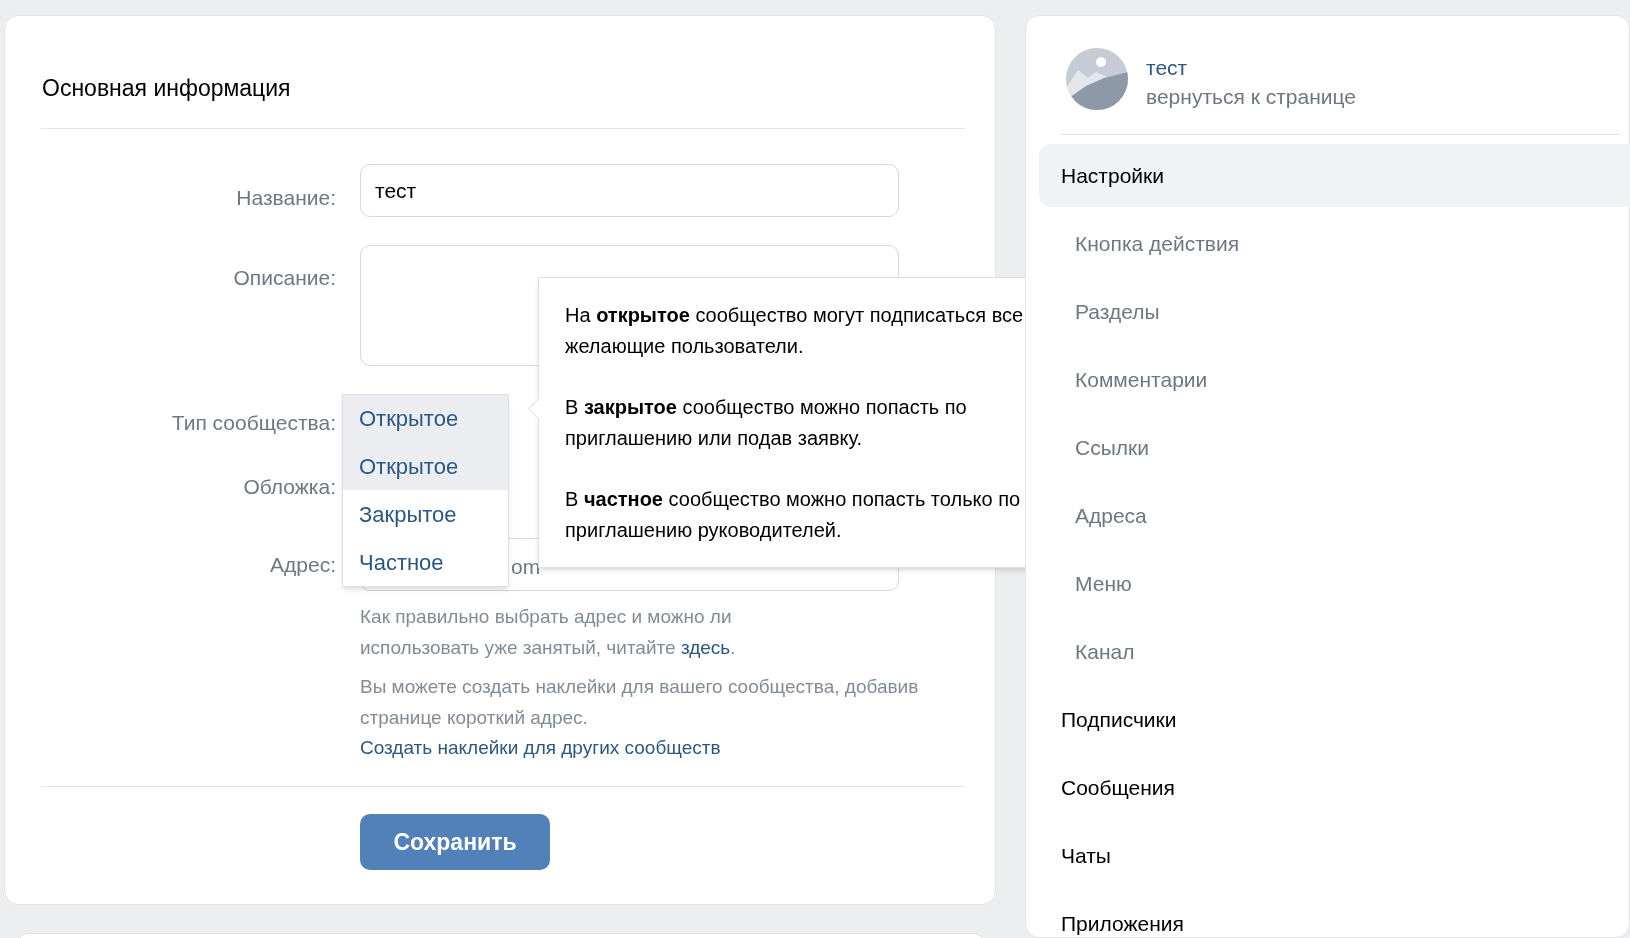  Describe the element at coordinates (526, 567) in the screenshot. I see `address-value: om` at that location.